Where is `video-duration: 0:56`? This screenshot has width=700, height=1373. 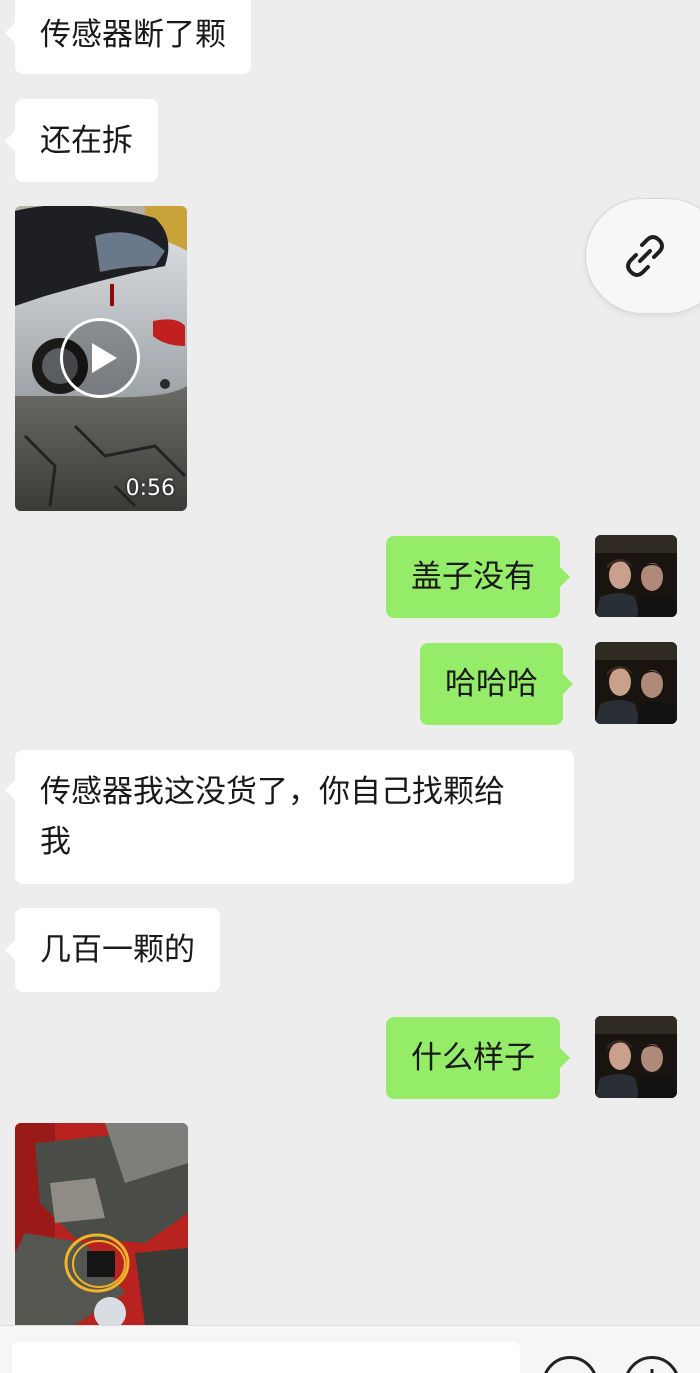 video-duration: 0:56 is located at coordinates (150, 488).